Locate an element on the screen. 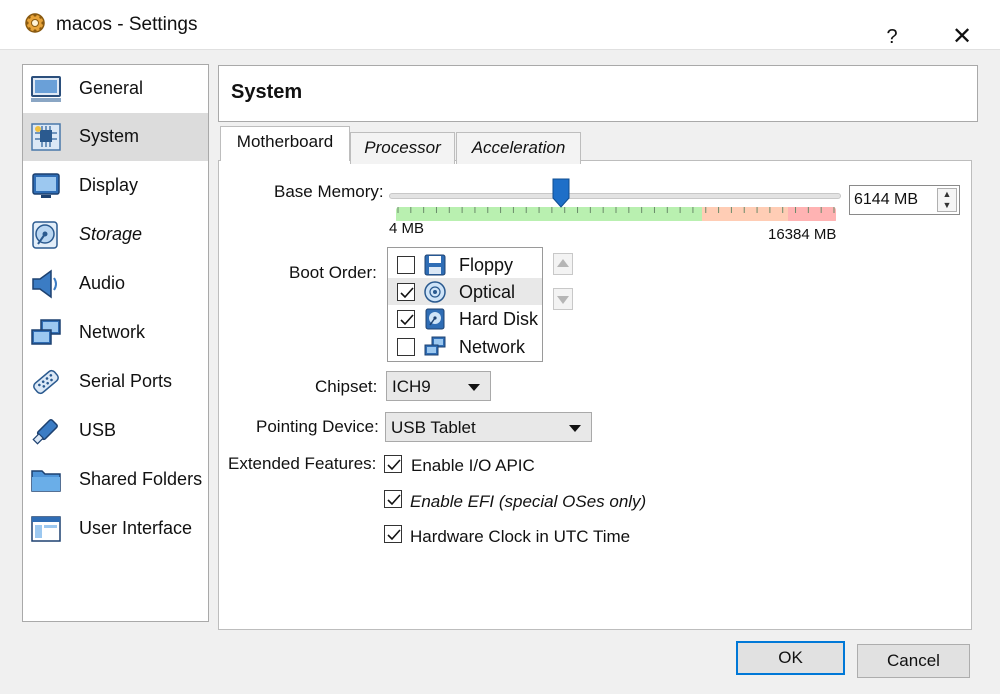 Image resolution: width=1000 pixels, height=694 pixels. arrow-up-icon is located at coordinates (563, 263).